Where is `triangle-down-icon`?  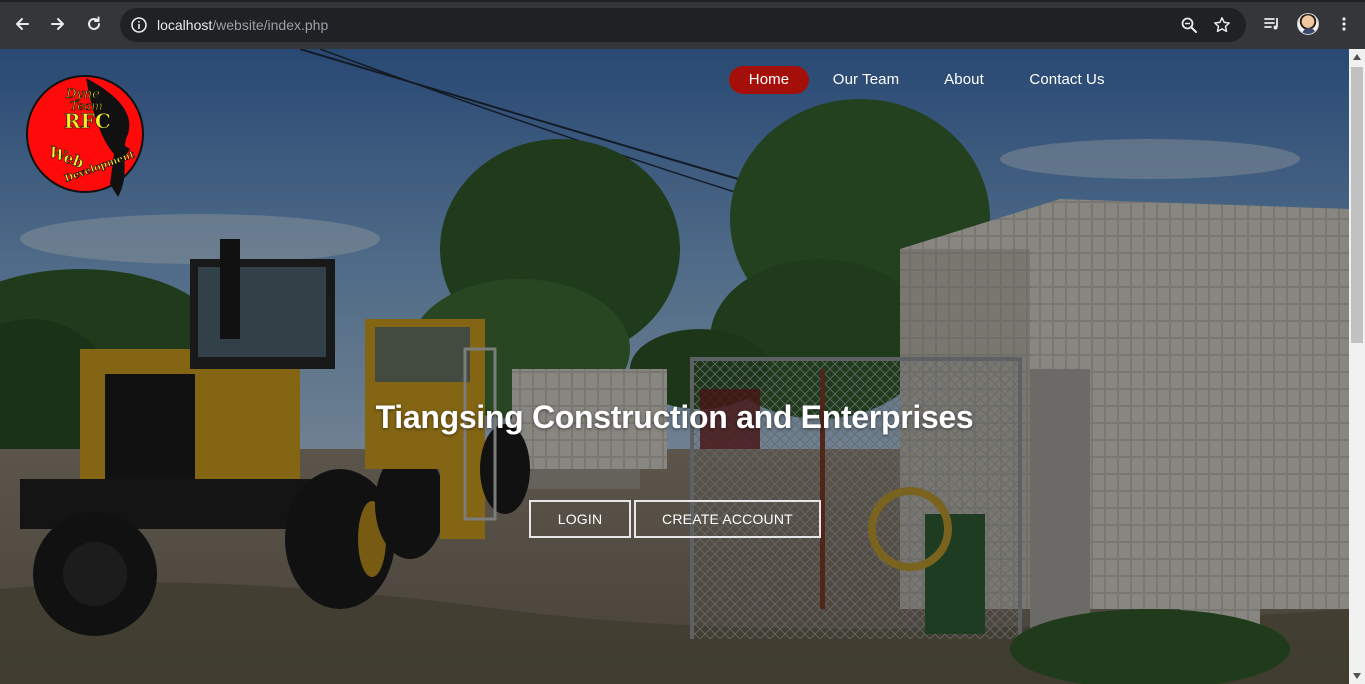 triangle-down-icon is located at coordinates (1357, 676).